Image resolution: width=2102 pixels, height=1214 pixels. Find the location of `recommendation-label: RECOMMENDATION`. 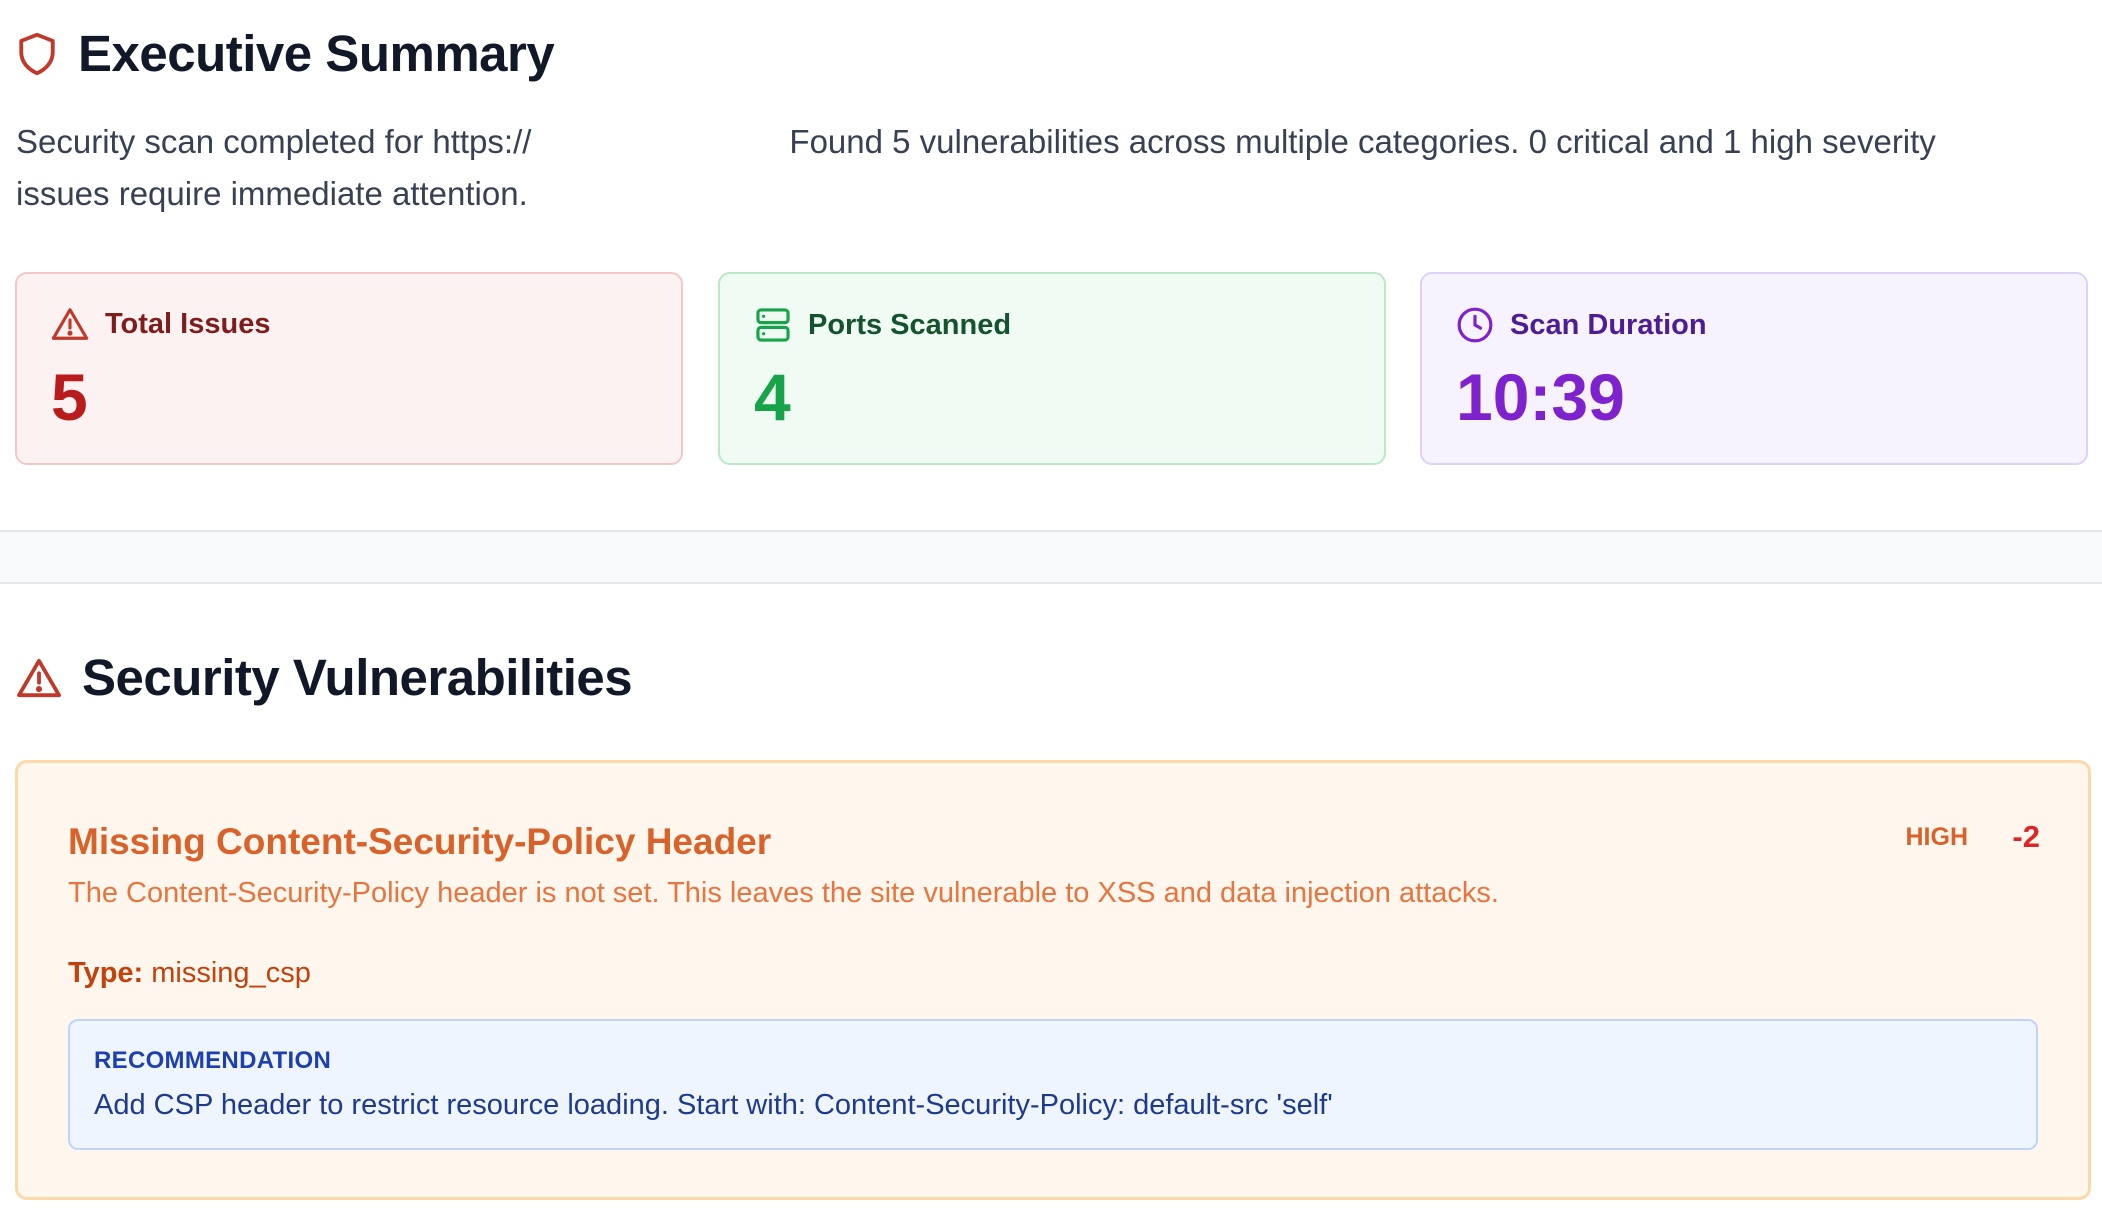

recommendation-label: RECOMMENDATION is located at coordinates (213, 1060).